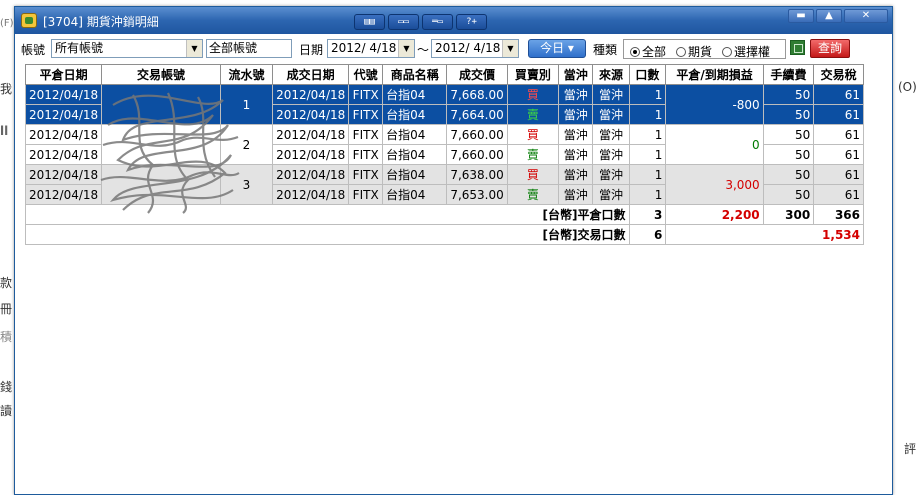 The width and height of the screenshot is (919, 495). I want to click on help-icon: ?+, so click(471, 22).